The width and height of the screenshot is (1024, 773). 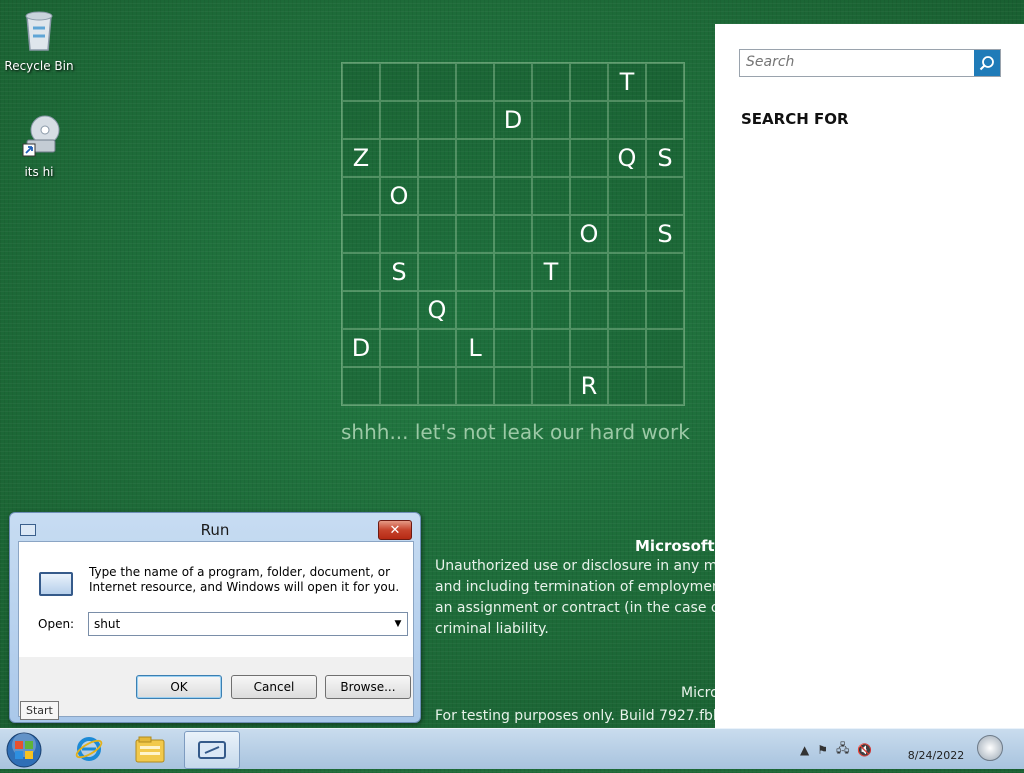 I want to click on grid-cell: O, so click(x=399, y=196).